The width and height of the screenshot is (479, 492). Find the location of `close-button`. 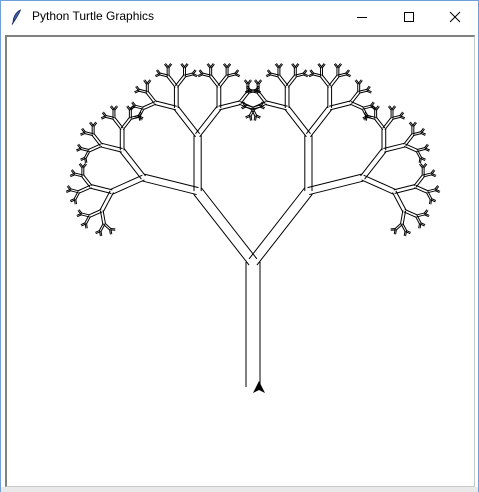

close-button is located at coordinates (455, 16).